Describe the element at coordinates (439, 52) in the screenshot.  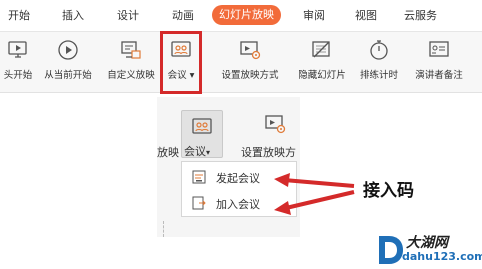
I see `presenter-notes-icon` at that location.